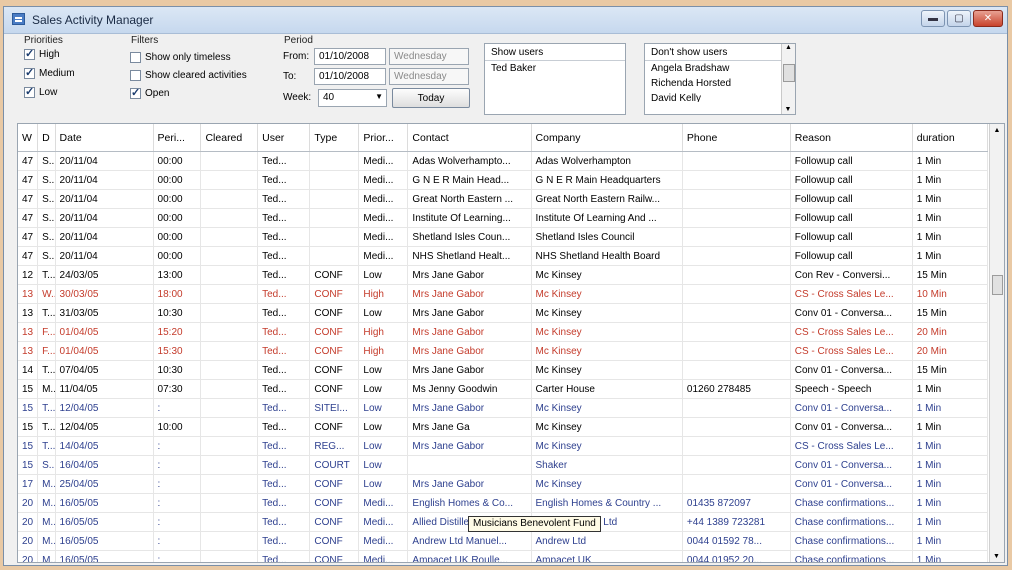 The image size is (1012, 570). I want to click on column-header: Company, so click(607, 138).